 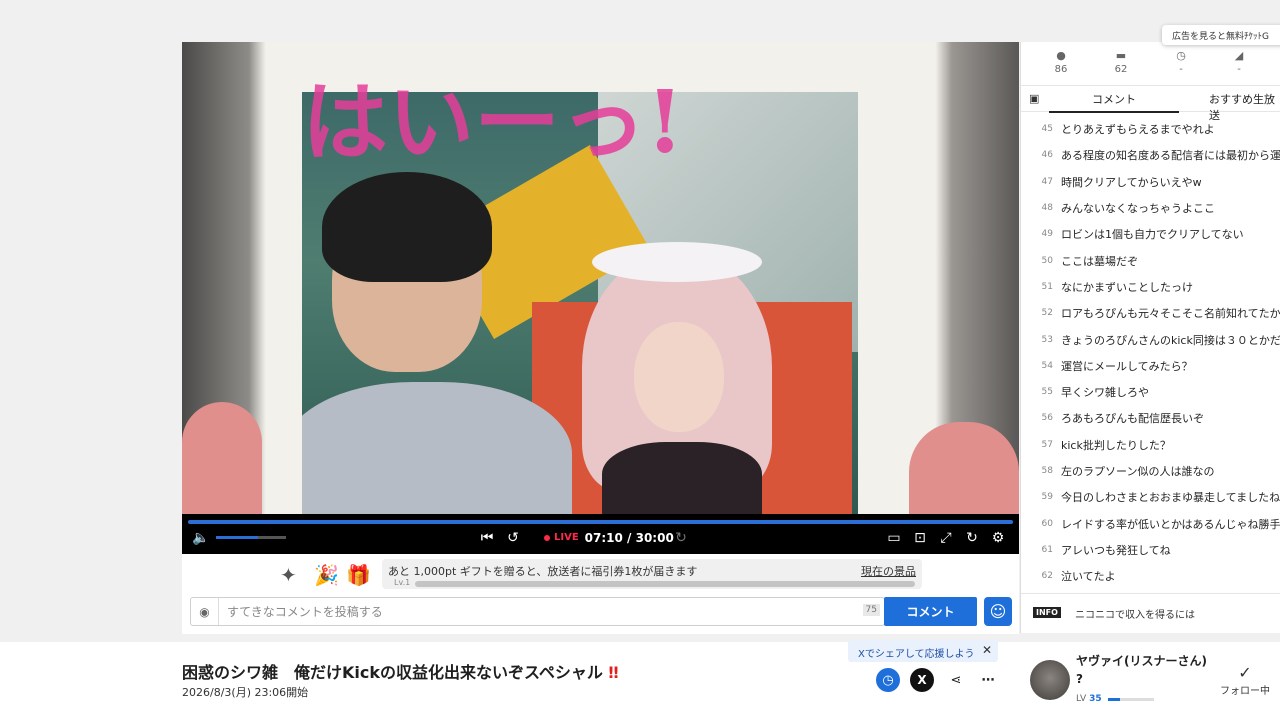 What do you see at coordinates (1150, 392) in the screenshot?
I see `comment-row: 55 早くシワ雑しろや` at bounding box center [1150, 392].